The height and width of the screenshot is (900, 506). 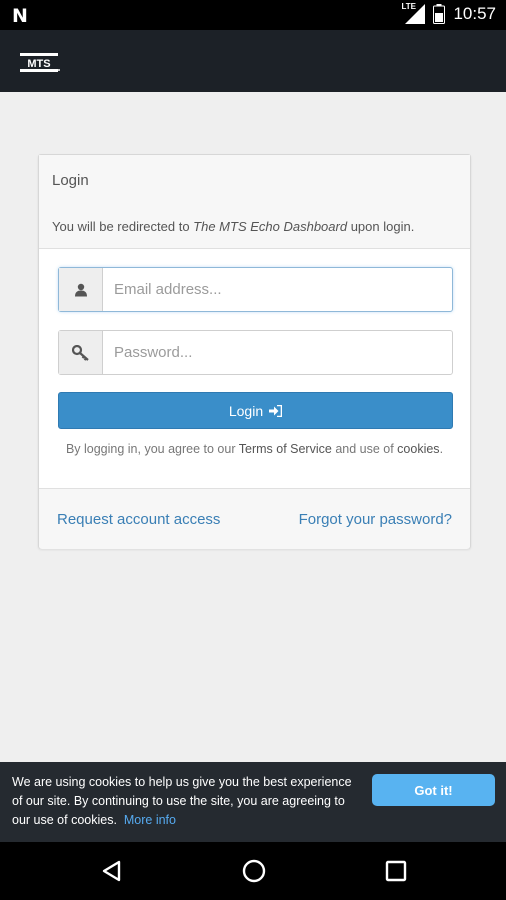 What do you see at coordinates (285, 449) in the screenshot?
I see `terms-of-service-link: Terms of Service` at bounding box center [285, 449].